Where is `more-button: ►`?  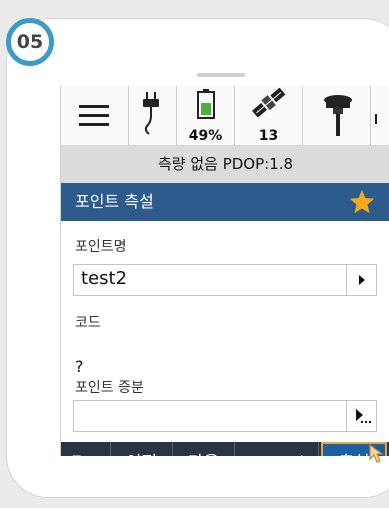
more-button: ► is located at coordinates (277, 449).